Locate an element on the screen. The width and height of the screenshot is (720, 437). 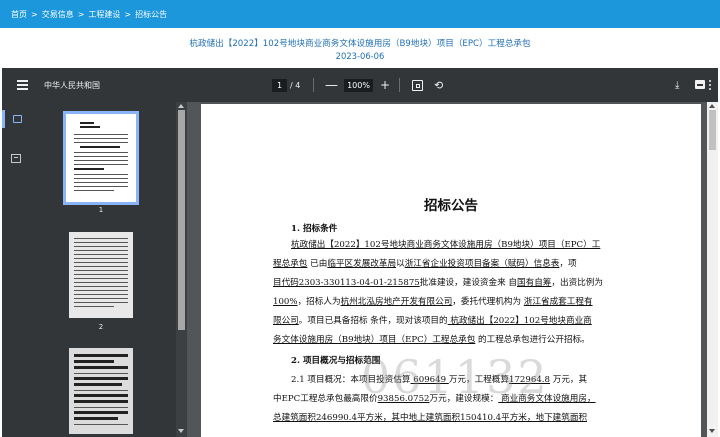
sidebar-scrollbar is located at coordinates (181, 269).